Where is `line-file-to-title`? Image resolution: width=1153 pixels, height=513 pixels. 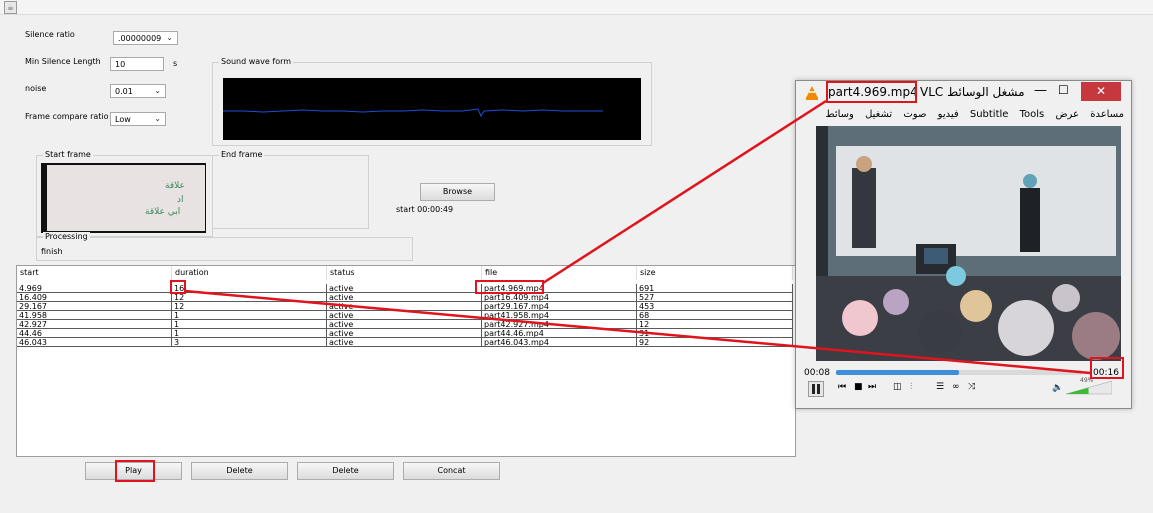
line-file-to-title is located at coordinates (684, 192).